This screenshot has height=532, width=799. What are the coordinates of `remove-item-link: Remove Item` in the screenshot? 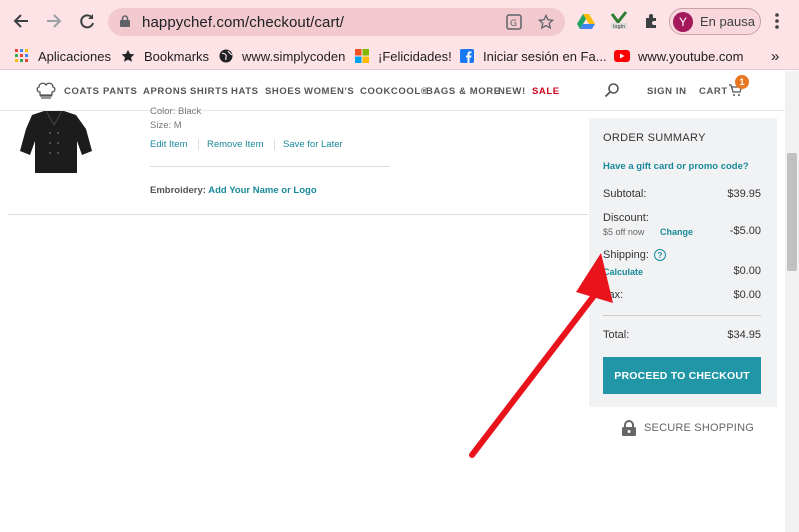 It's located at (235, 144).